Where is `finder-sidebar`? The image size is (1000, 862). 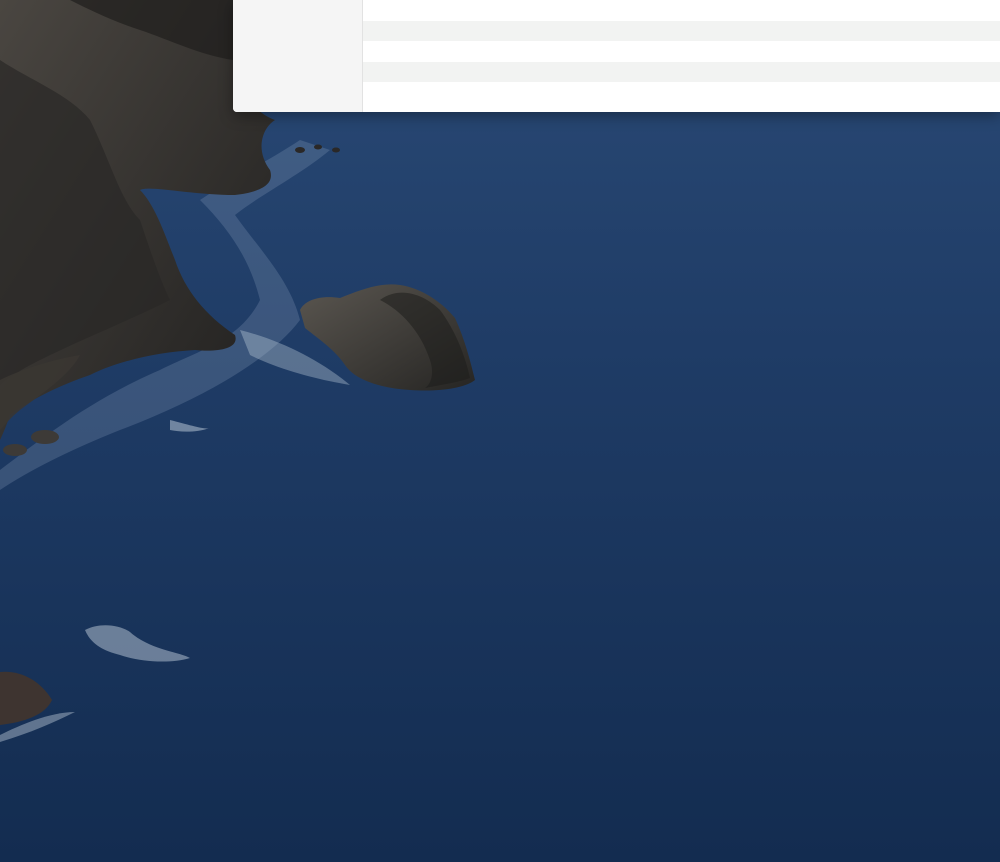 finder-sidebar is located at coordinates (298, 56).